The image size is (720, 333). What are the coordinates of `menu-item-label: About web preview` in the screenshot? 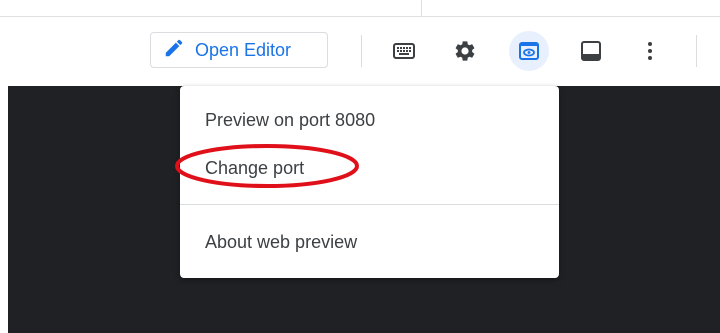 It's located at (281, 241).